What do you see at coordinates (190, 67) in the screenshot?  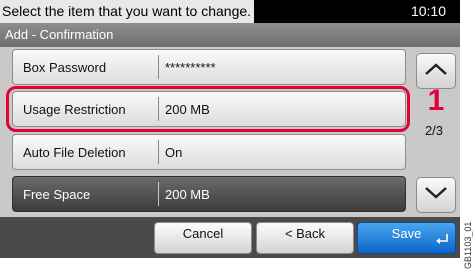 I see `row-value: **********` at bounding box center [190, 67].